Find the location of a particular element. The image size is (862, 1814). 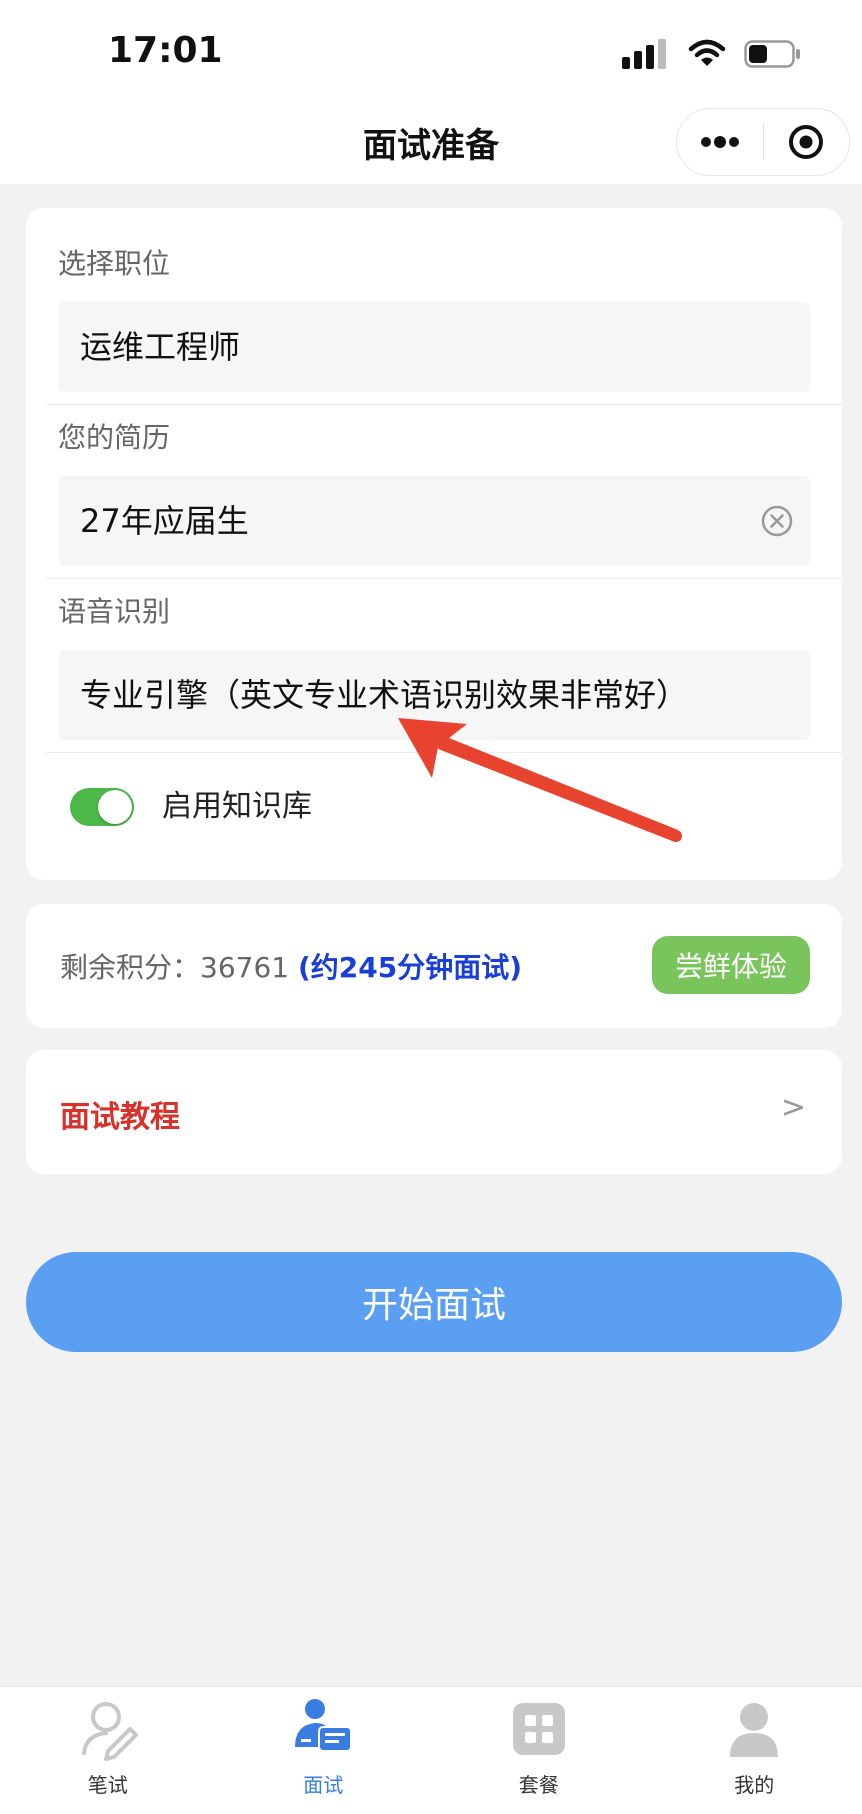

more-button is located at coordinates (720, 142).